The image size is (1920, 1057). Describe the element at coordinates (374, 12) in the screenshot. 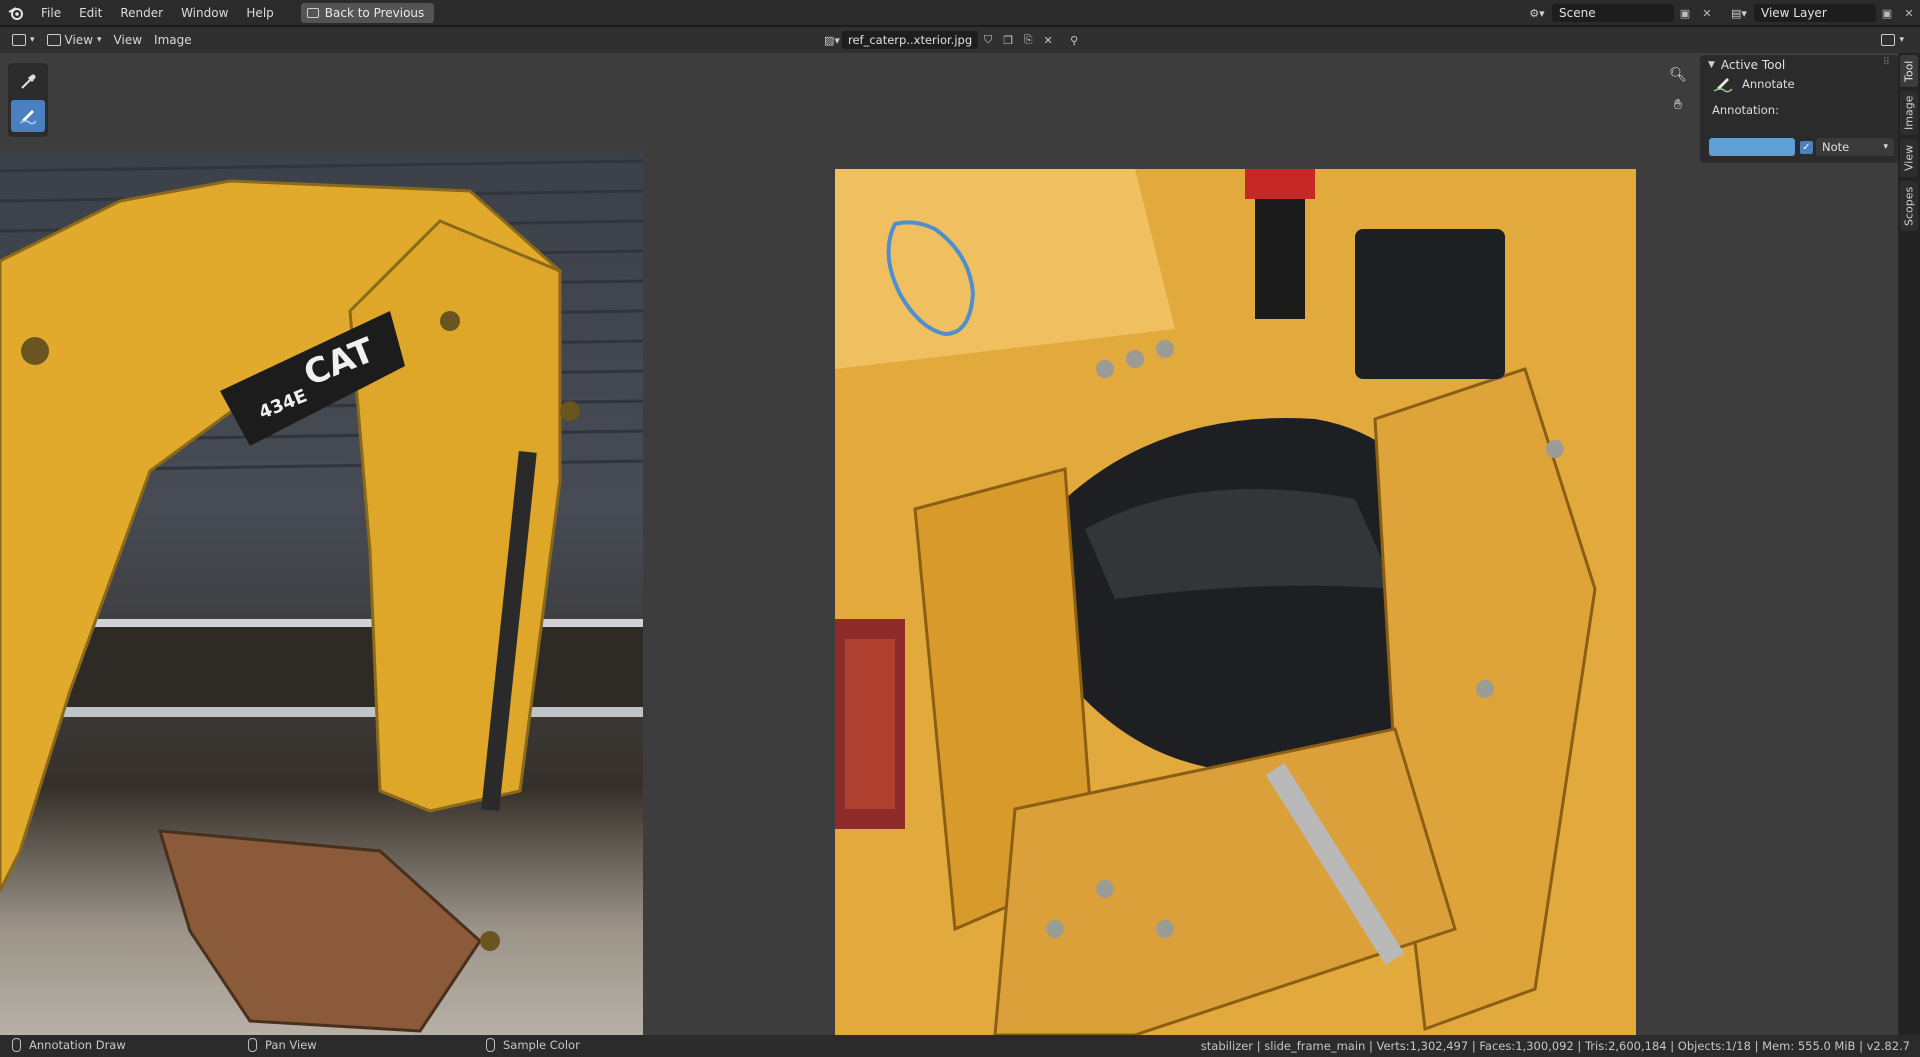

I see `back-to-previous-label: Back to Previous` at that location.